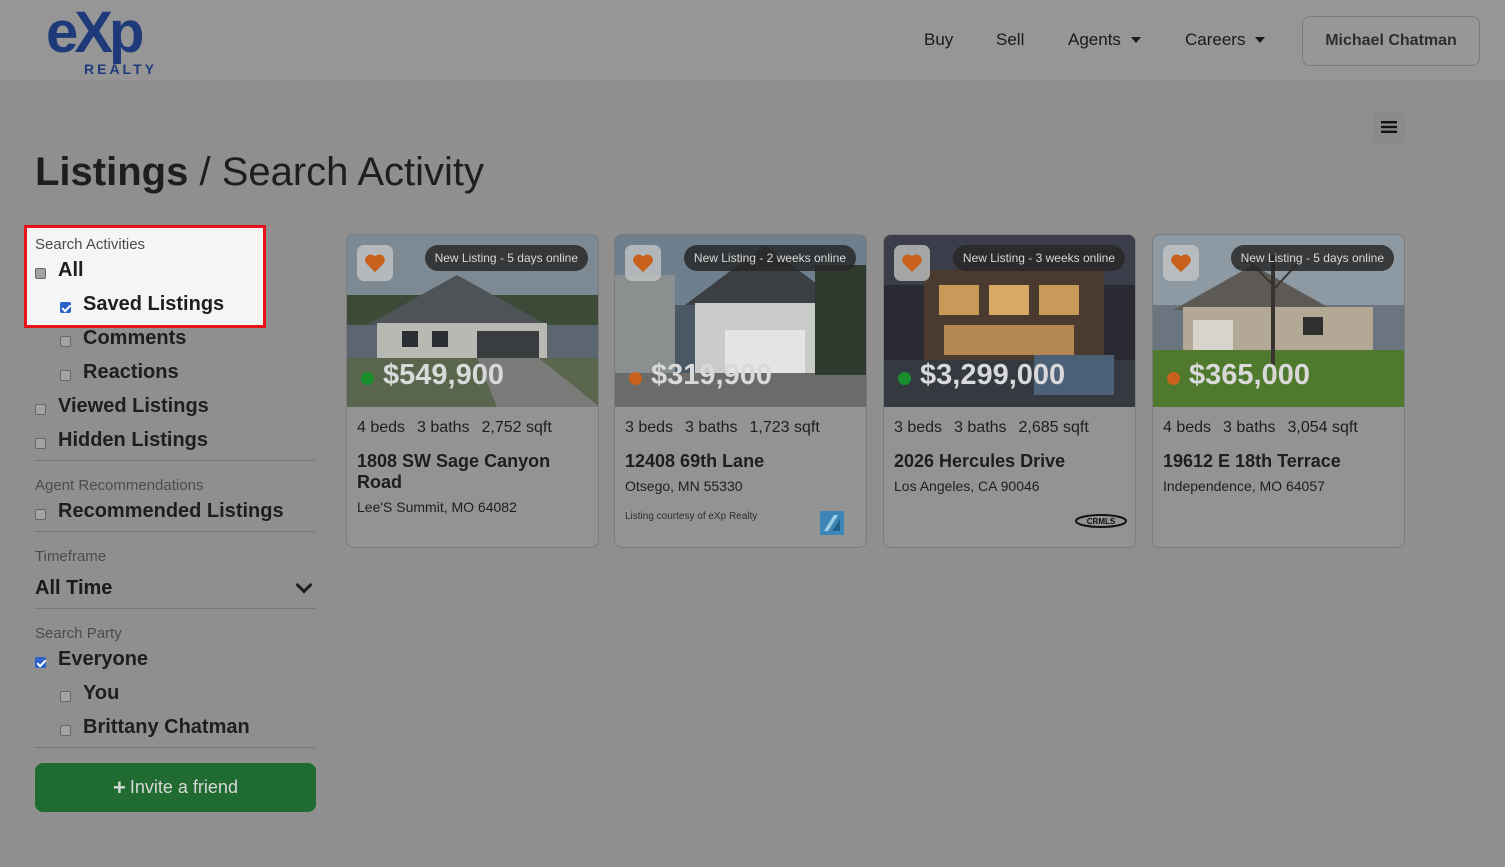  What do you see at coordinates (1038, 258) in the screenshot?
I see `listing-age-badge: New Listing - 3 weeks online` at bounding box center [1038, 258].